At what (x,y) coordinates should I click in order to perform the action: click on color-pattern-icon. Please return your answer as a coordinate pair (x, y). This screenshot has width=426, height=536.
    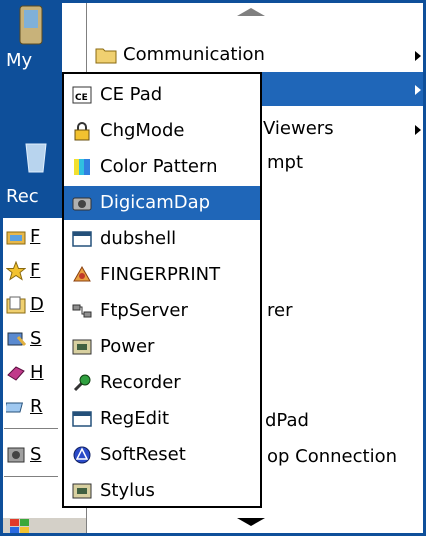
    Looking at the image, I should click on (82, 167).